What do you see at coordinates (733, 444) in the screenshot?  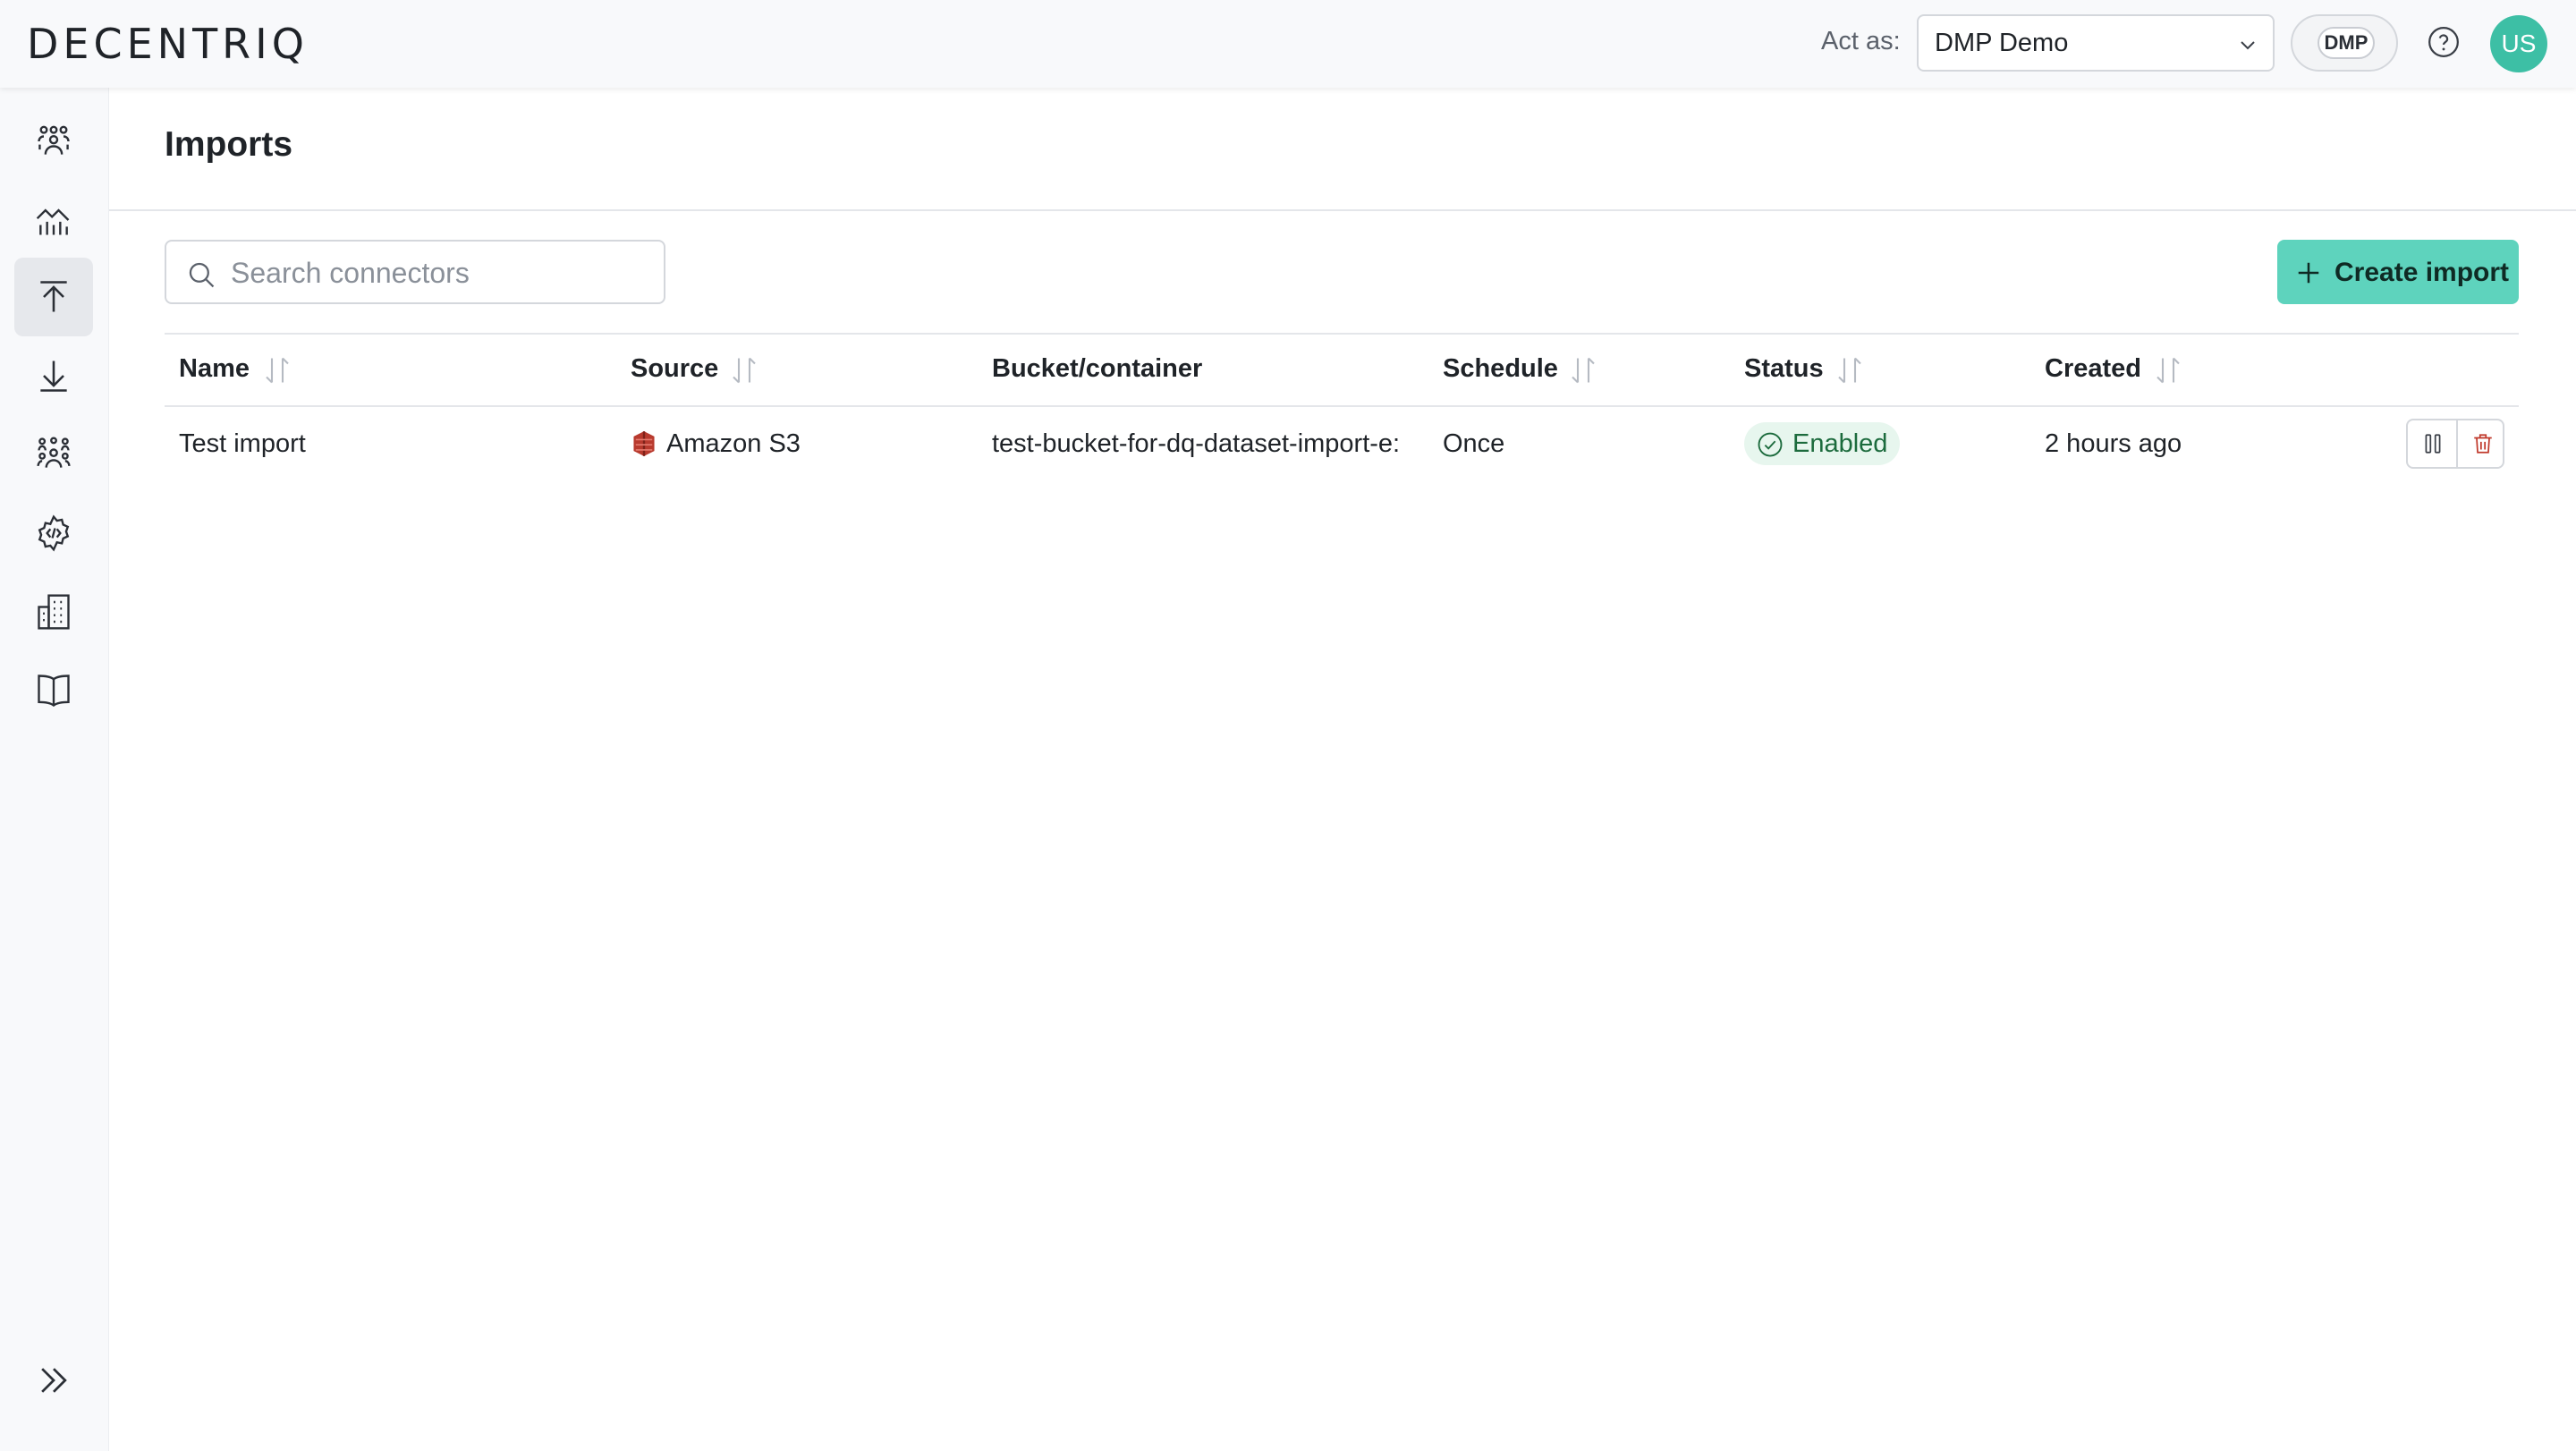 I see `table-cell-source: Amazon S3` at bounding box center [733, 444].